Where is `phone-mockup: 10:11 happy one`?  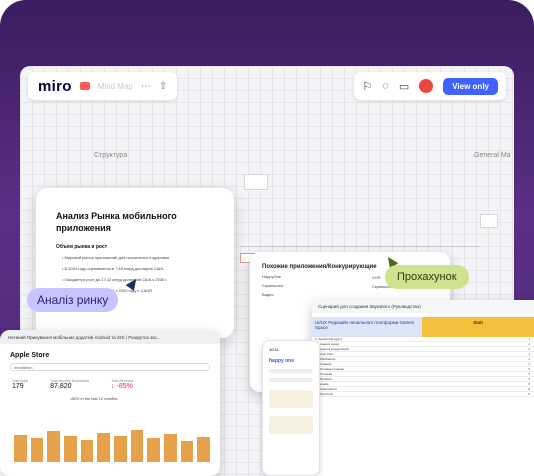 phone-mockup: 10:11 happy one is located at coordinates (291, 408).